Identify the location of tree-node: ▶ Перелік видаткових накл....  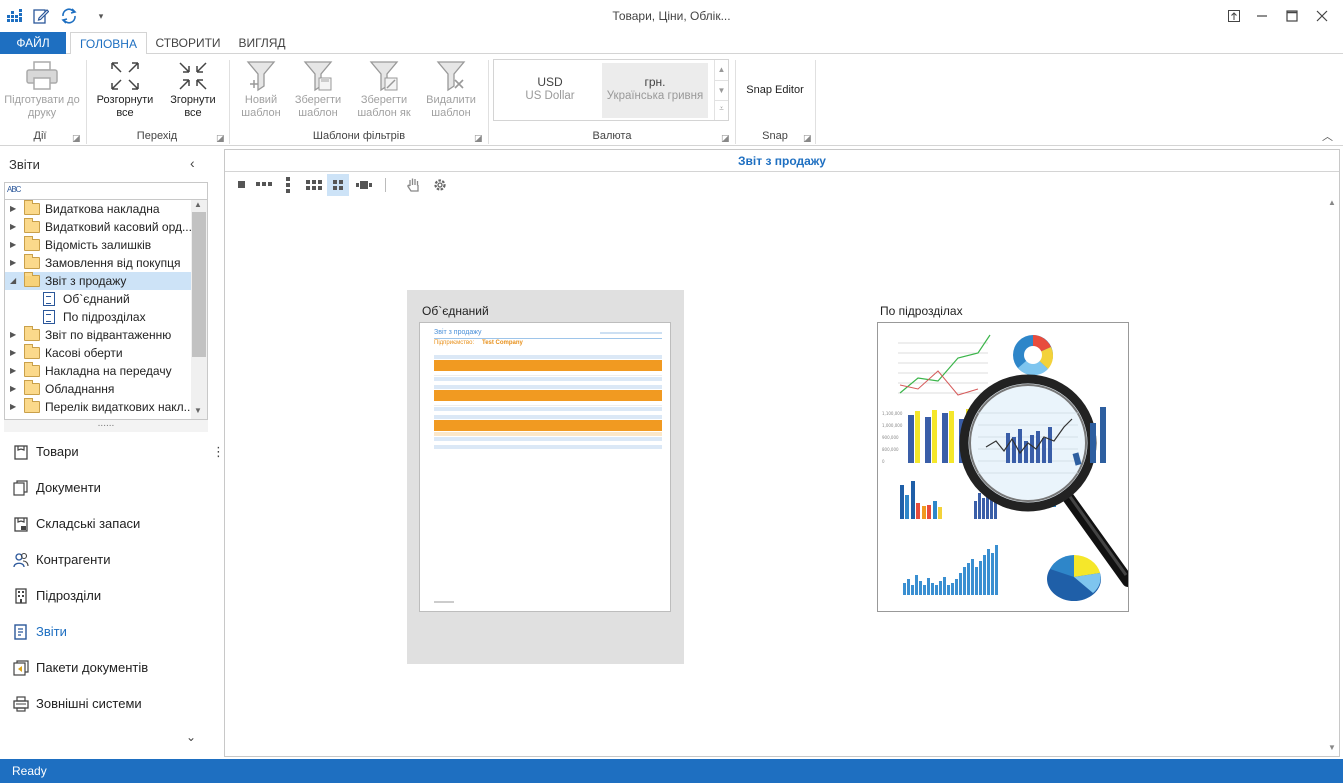
(98, 407).